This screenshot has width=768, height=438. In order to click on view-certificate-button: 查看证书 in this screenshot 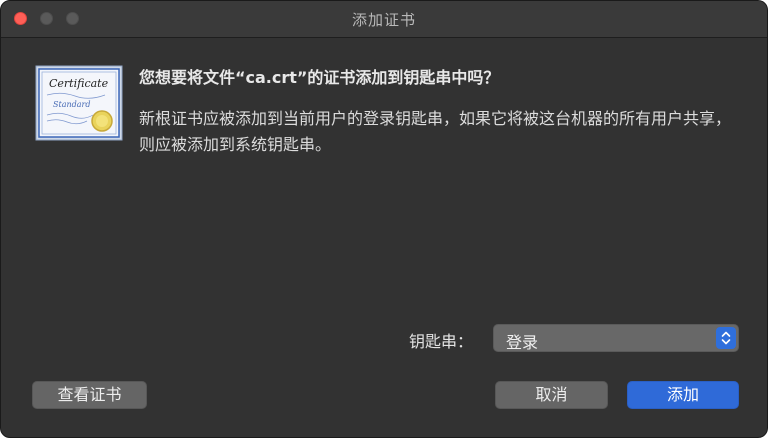, I will do `click(89, 395)`.